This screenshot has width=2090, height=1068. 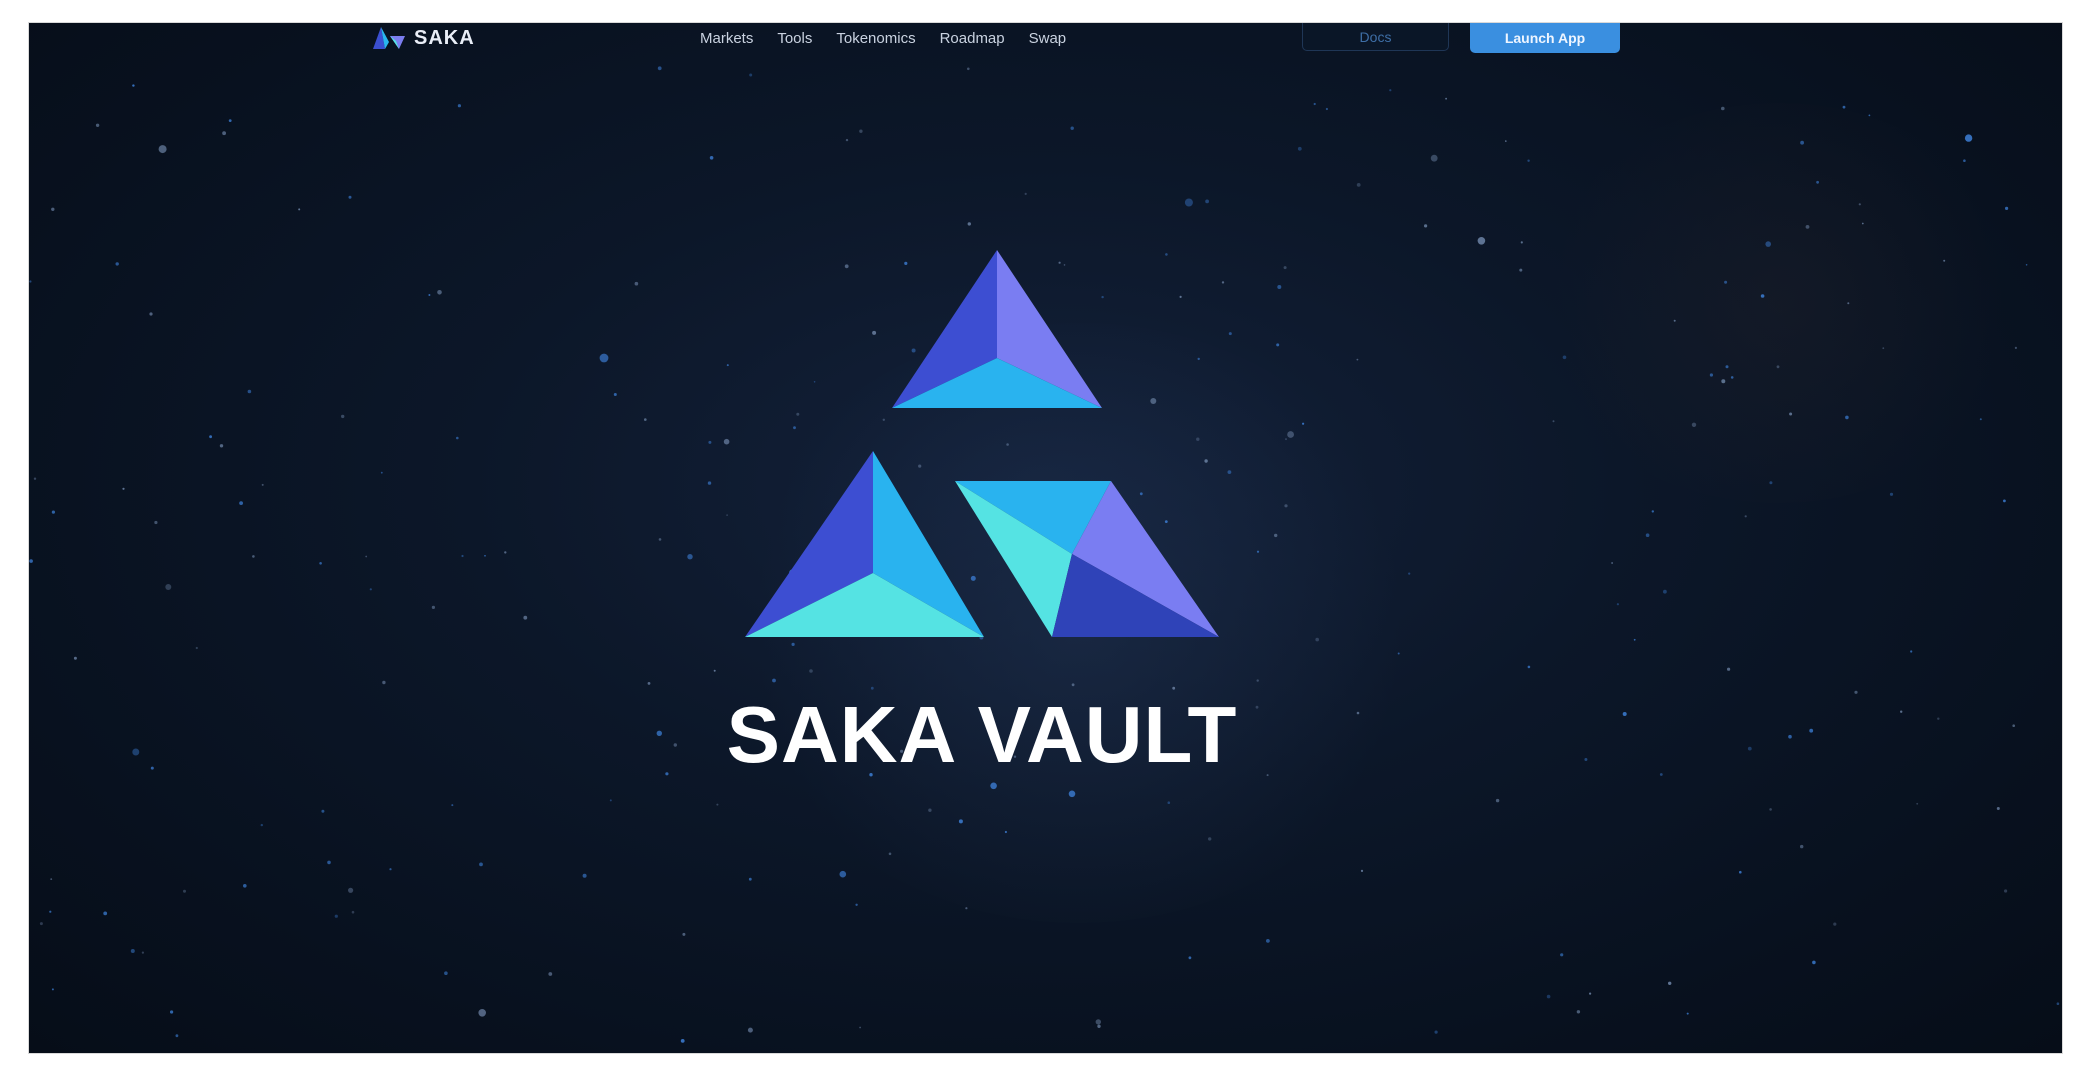 I want to click on bottom-left-triangle, so click(x=864, y=544).